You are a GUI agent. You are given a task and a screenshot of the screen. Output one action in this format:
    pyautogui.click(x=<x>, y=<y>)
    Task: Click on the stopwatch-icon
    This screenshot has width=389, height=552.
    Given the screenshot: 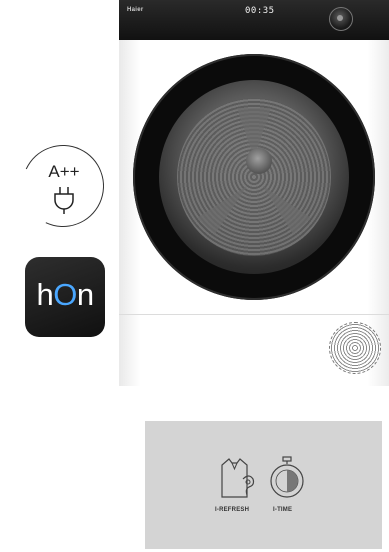 What is the action you would take?
    pyautogui.click(x=287, y=477)
    